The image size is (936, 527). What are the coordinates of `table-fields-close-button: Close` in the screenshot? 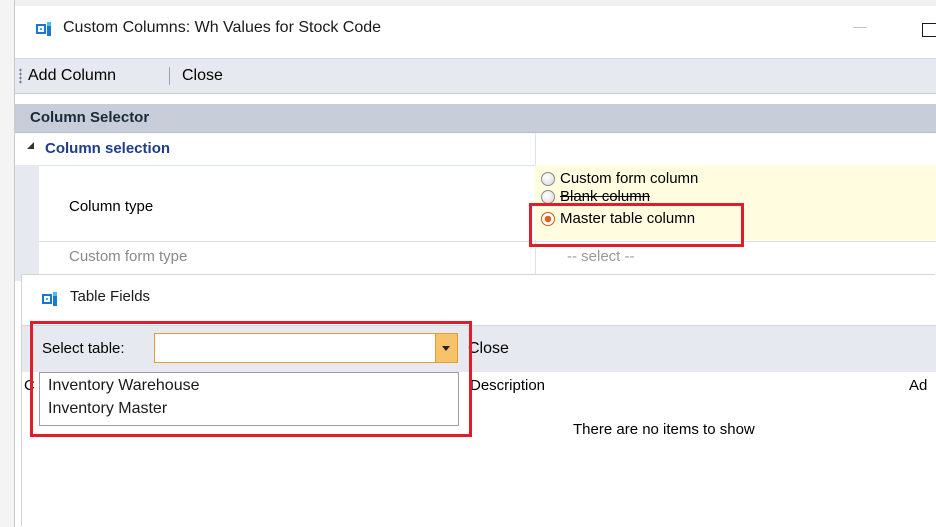 It's located at (488, 349).